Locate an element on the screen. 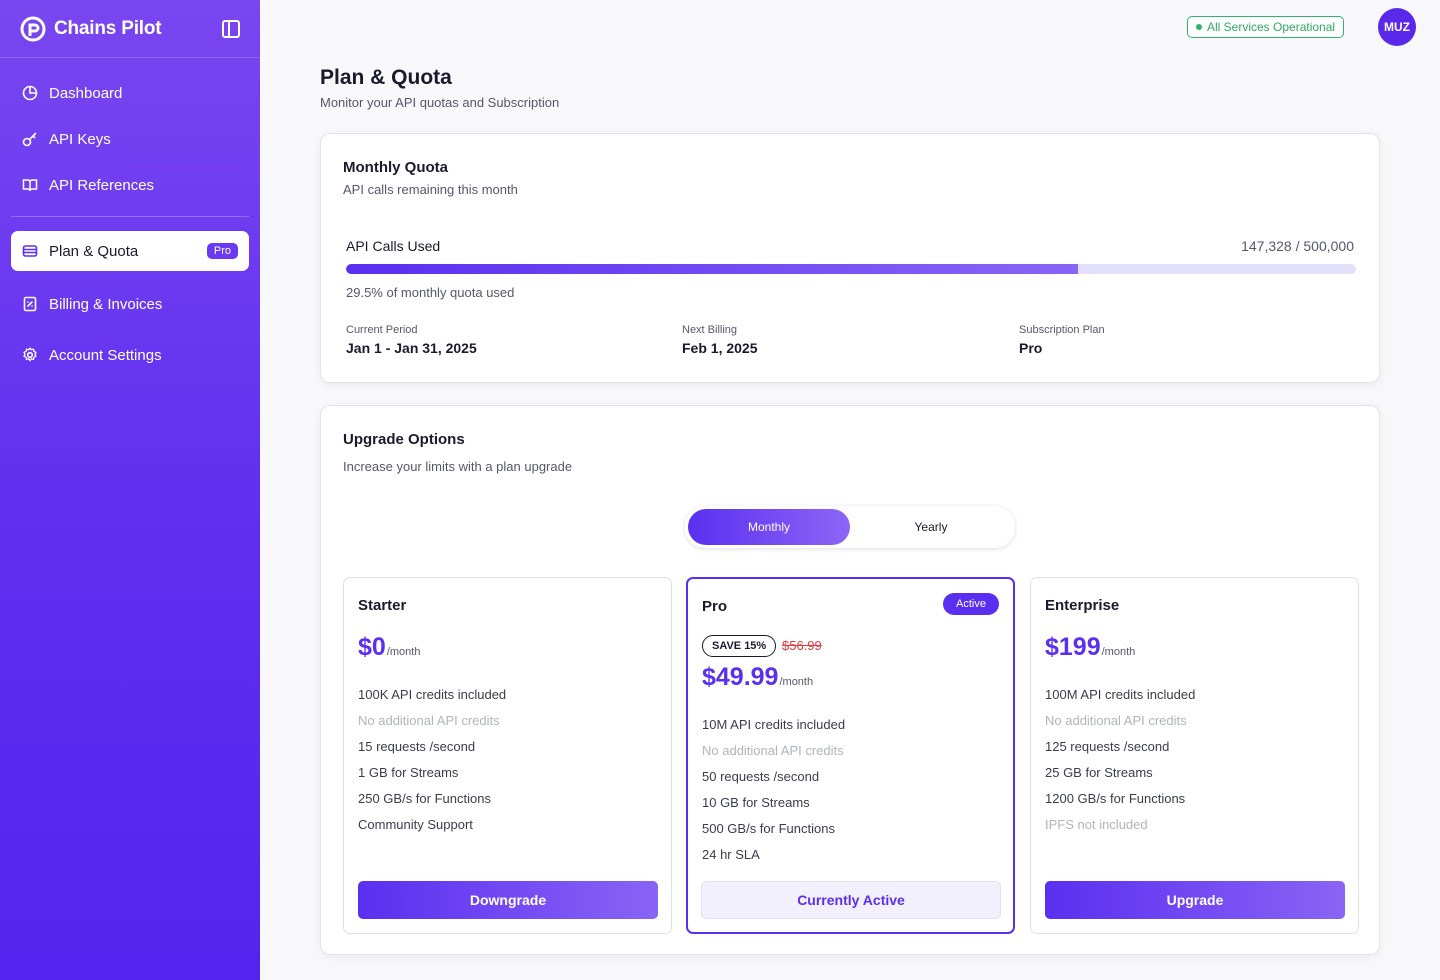 The width and height of the screenshot is (1440, 980). currently-active-button: Currently Active is located at coordinates (851, 900).